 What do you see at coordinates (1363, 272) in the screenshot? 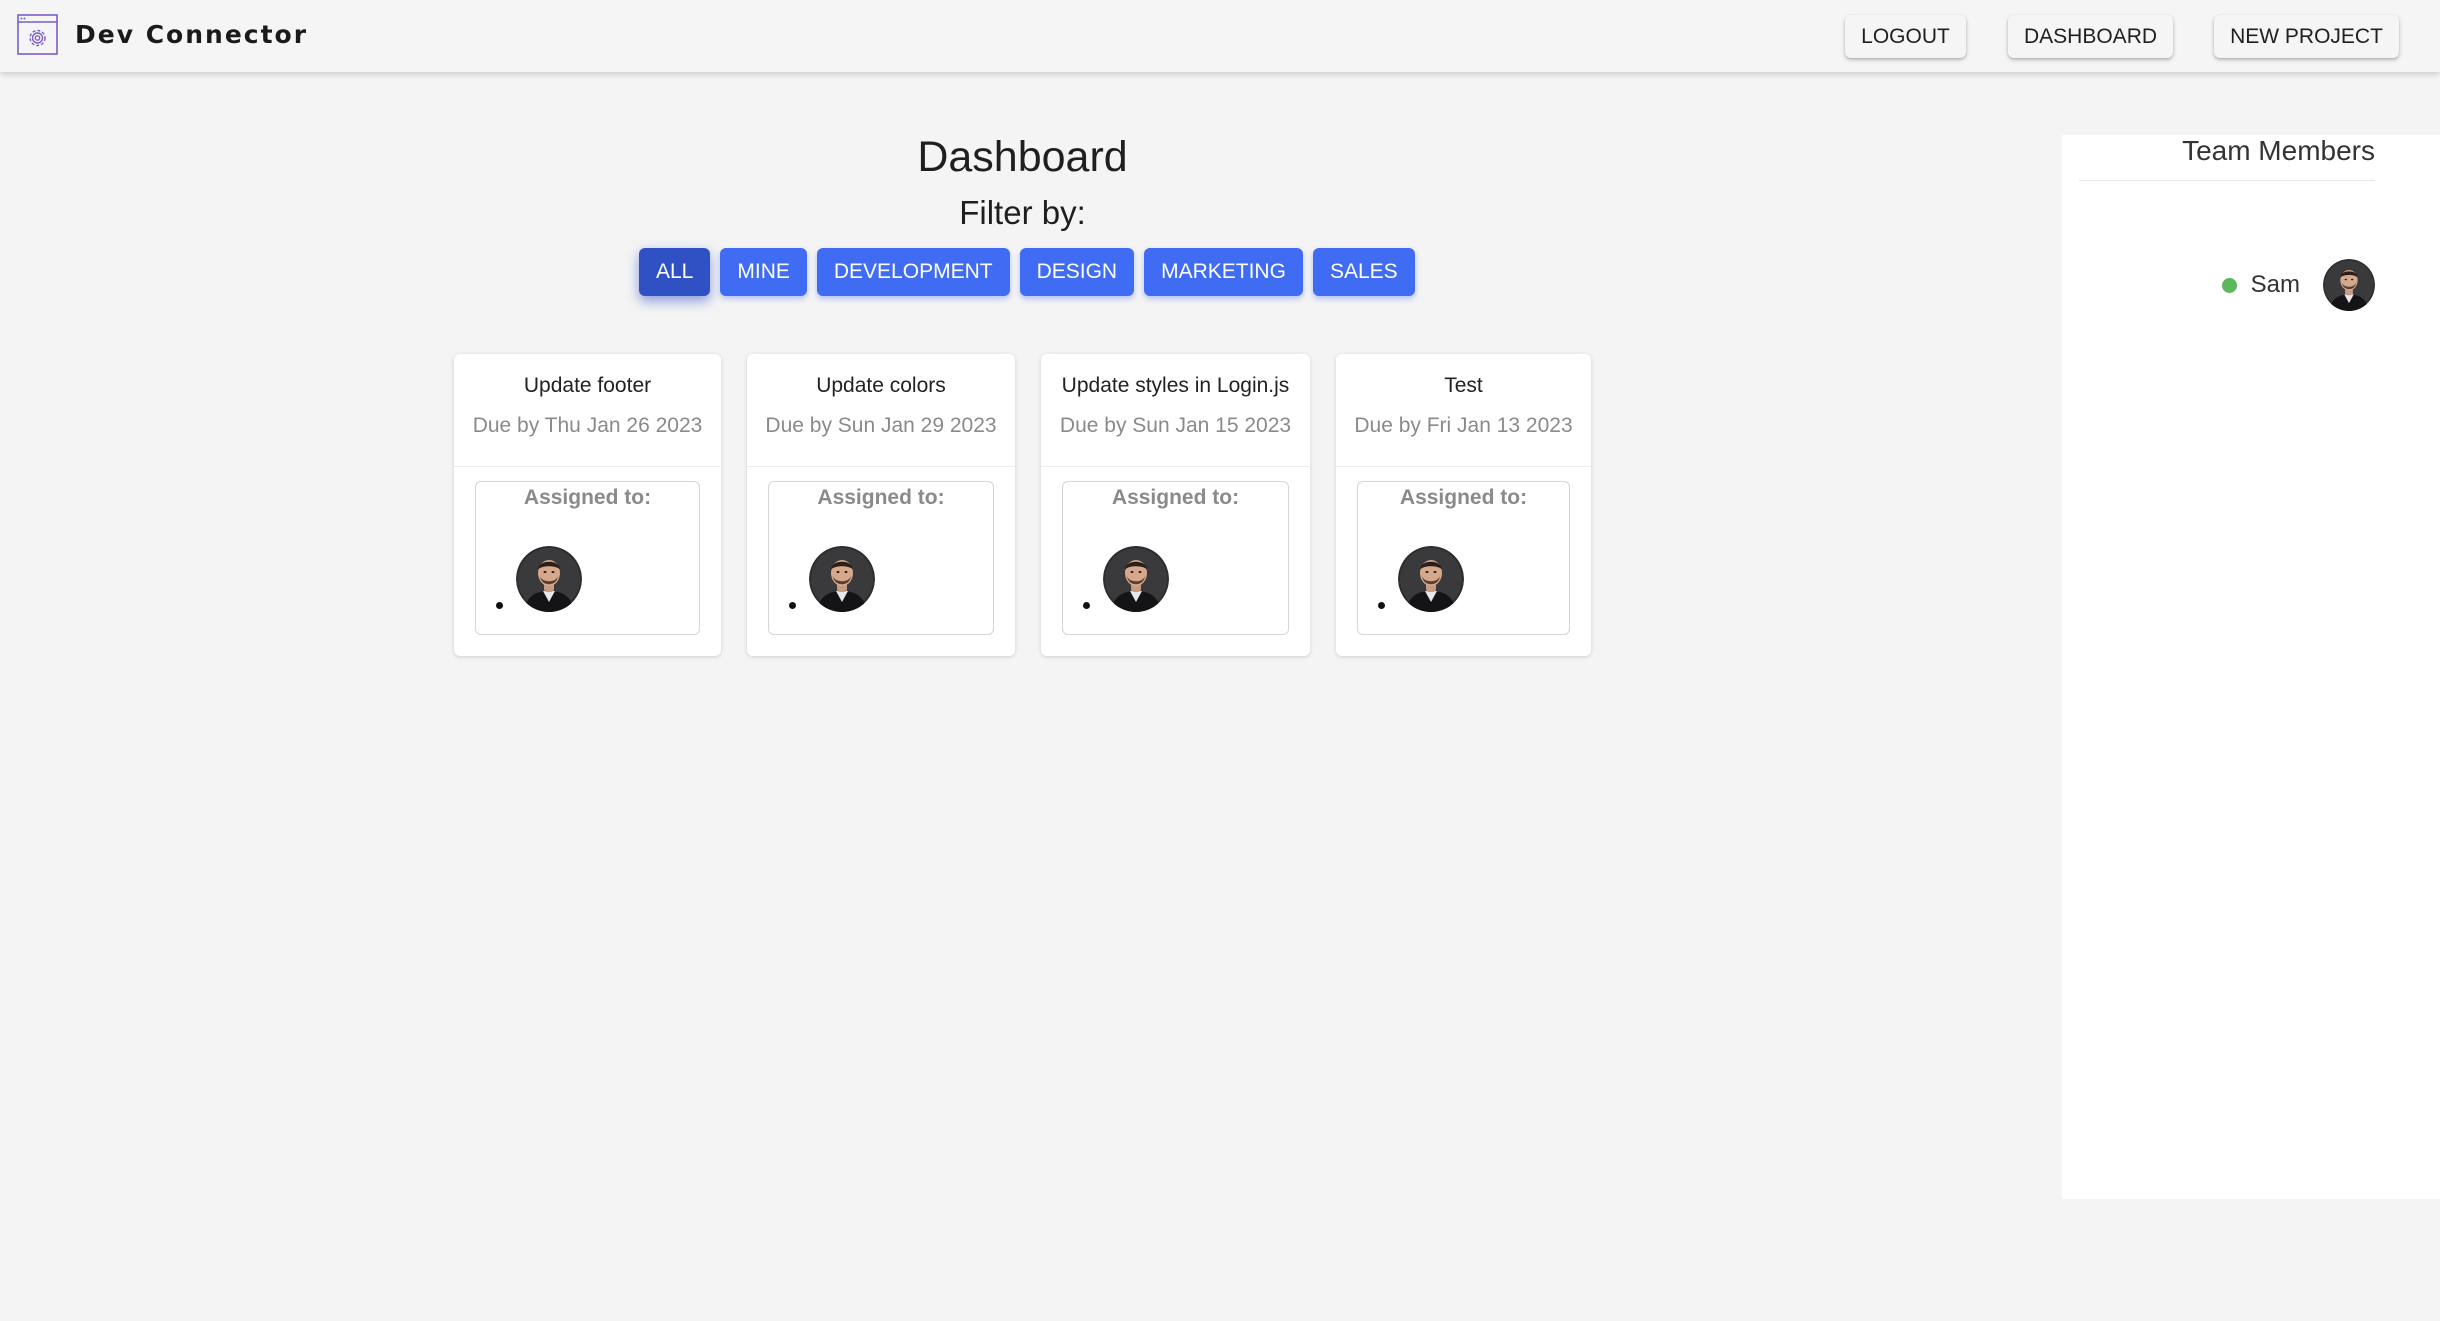
I see `filter-sales-button: SALES` at bounding box center [1363, 272].